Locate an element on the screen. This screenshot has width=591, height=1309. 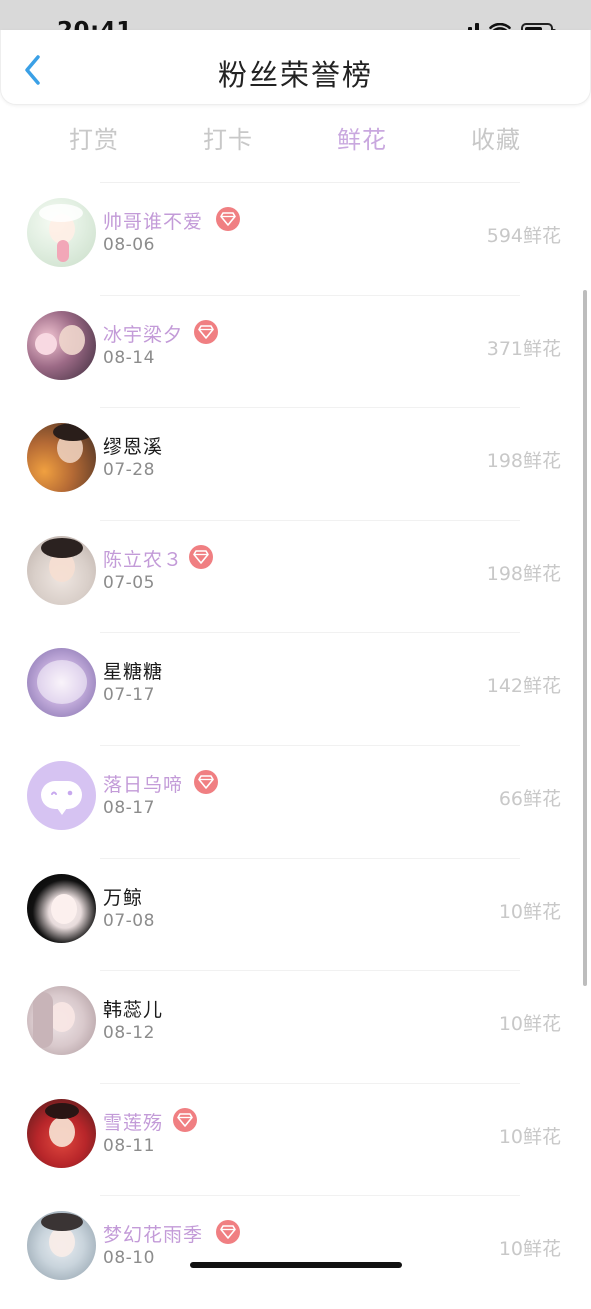
fan-date: 07-05 is located at coordinates (129, 582).